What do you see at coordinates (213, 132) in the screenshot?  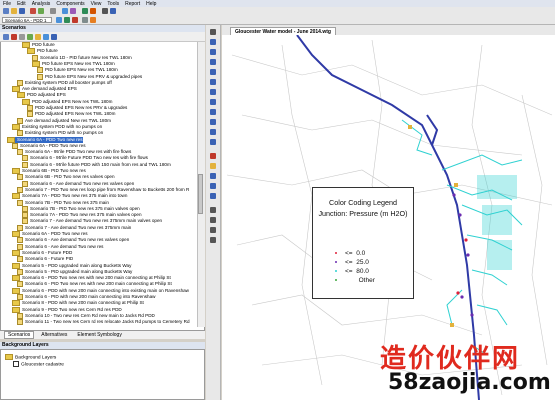 I see `tcv-icon` at bounding box center [213, 132].